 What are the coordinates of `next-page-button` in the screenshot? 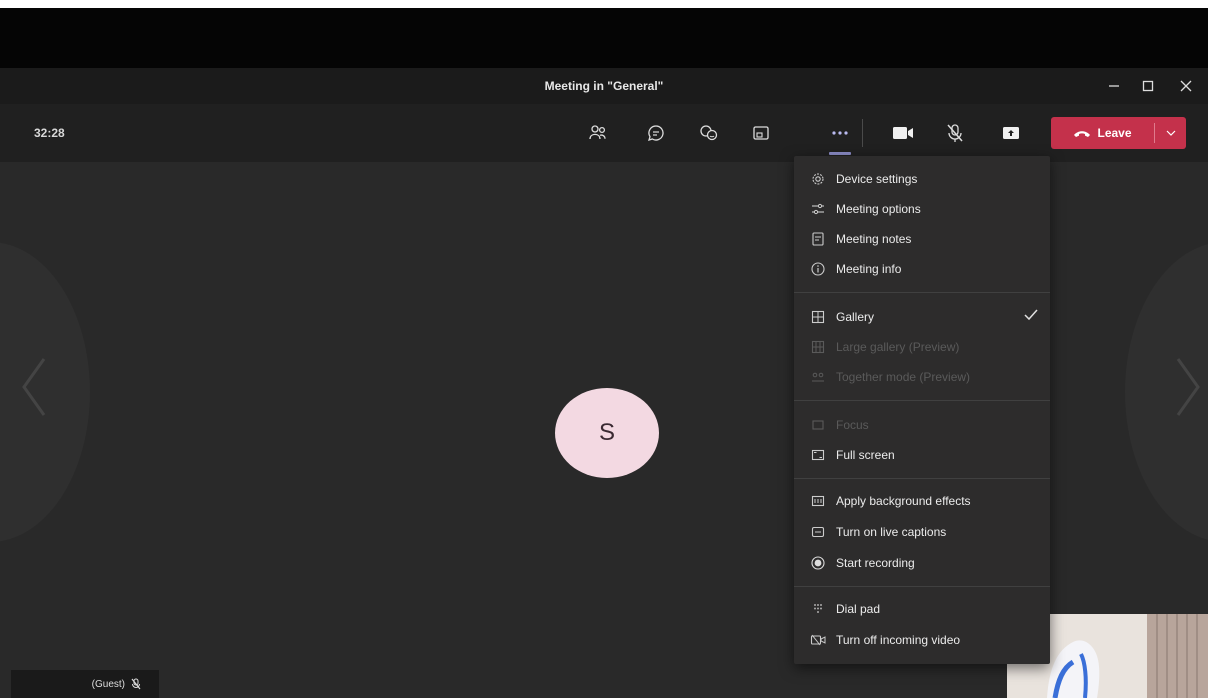 It's located at (1188, 387).